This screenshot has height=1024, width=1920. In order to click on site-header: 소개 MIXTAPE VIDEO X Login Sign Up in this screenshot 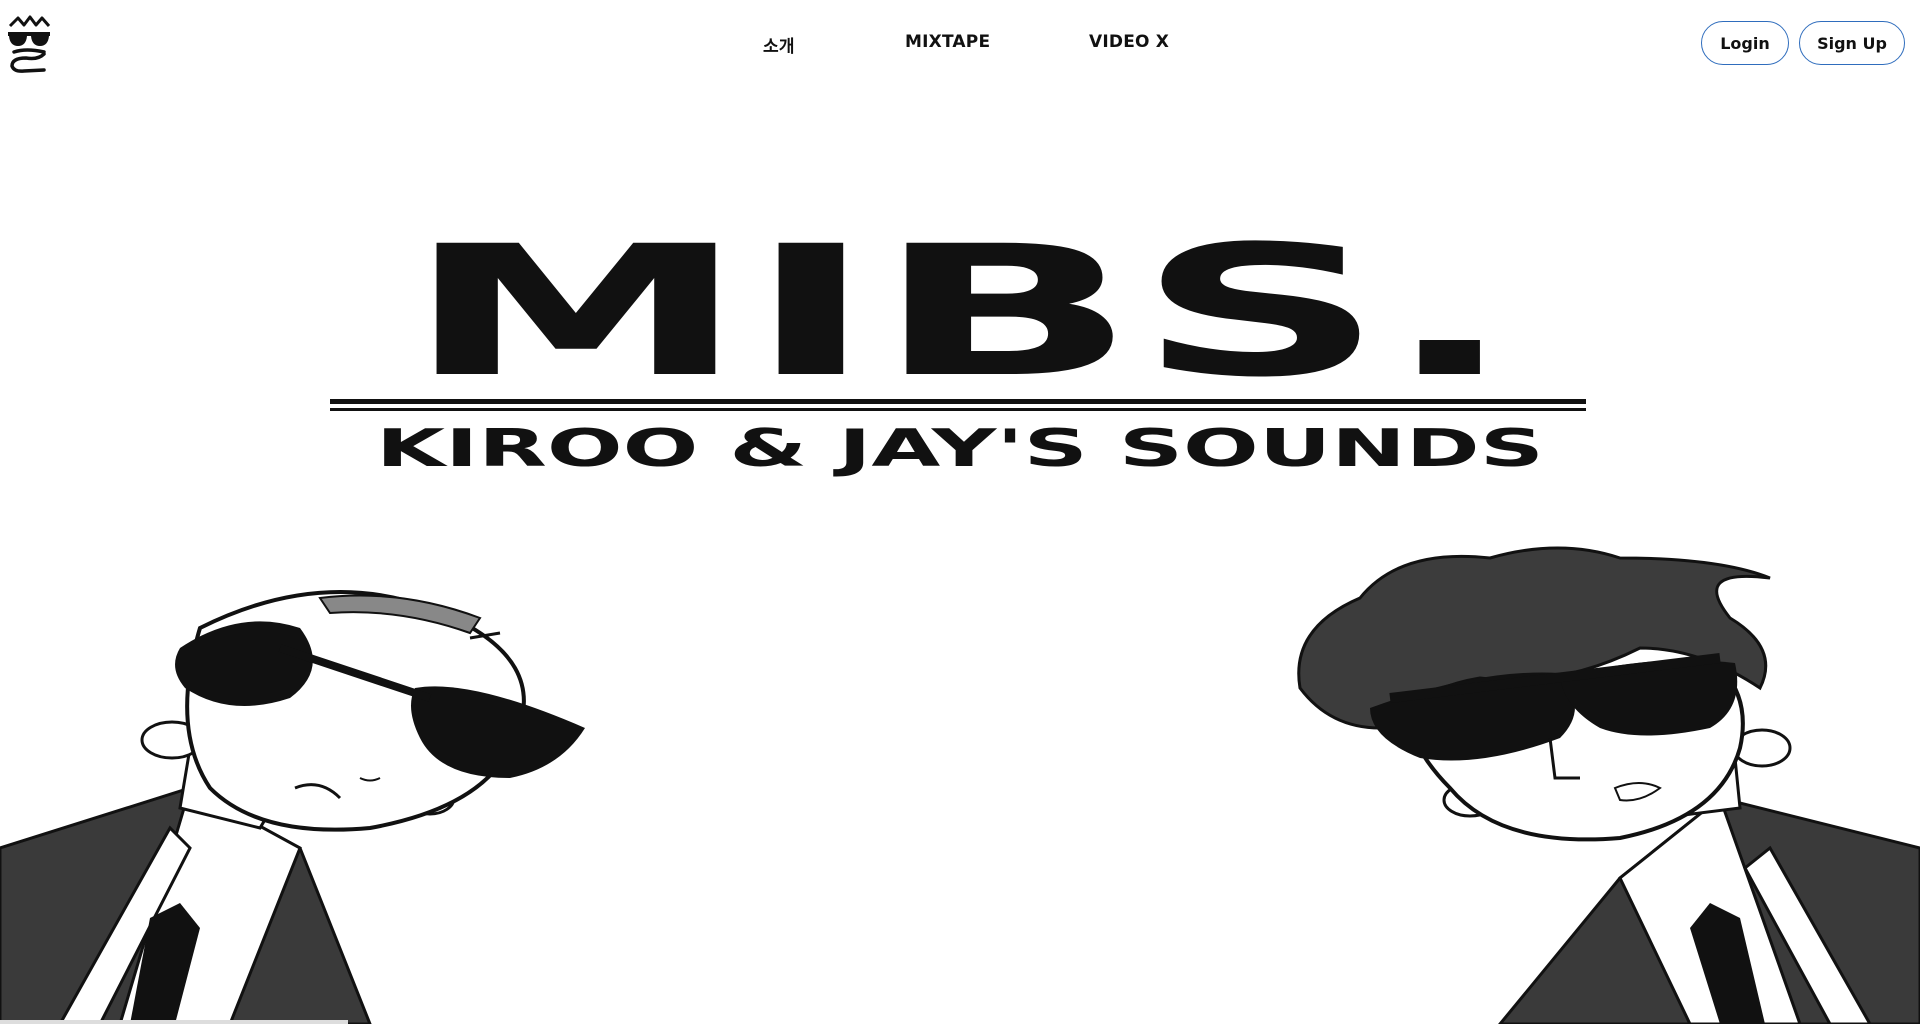, I will do `click(960, 44)`.